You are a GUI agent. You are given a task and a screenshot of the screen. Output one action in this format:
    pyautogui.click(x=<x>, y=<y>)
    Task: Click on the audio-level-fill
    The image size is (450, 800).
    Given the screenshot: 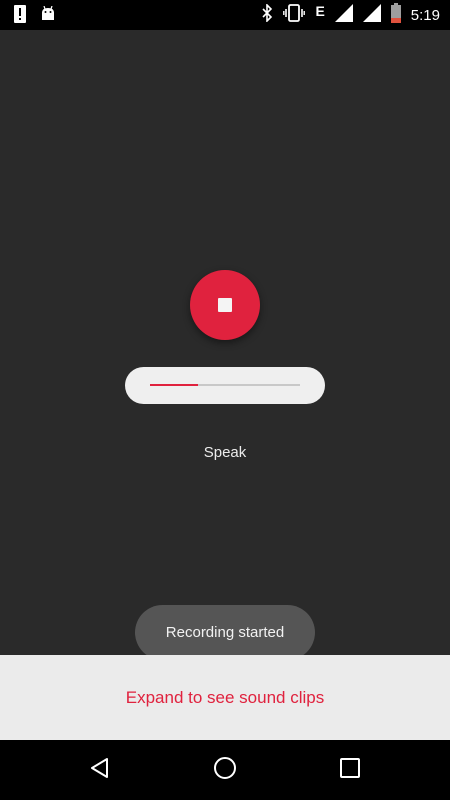 What is the action you would take?
    pyautogui.click(x=174, y=385)
    